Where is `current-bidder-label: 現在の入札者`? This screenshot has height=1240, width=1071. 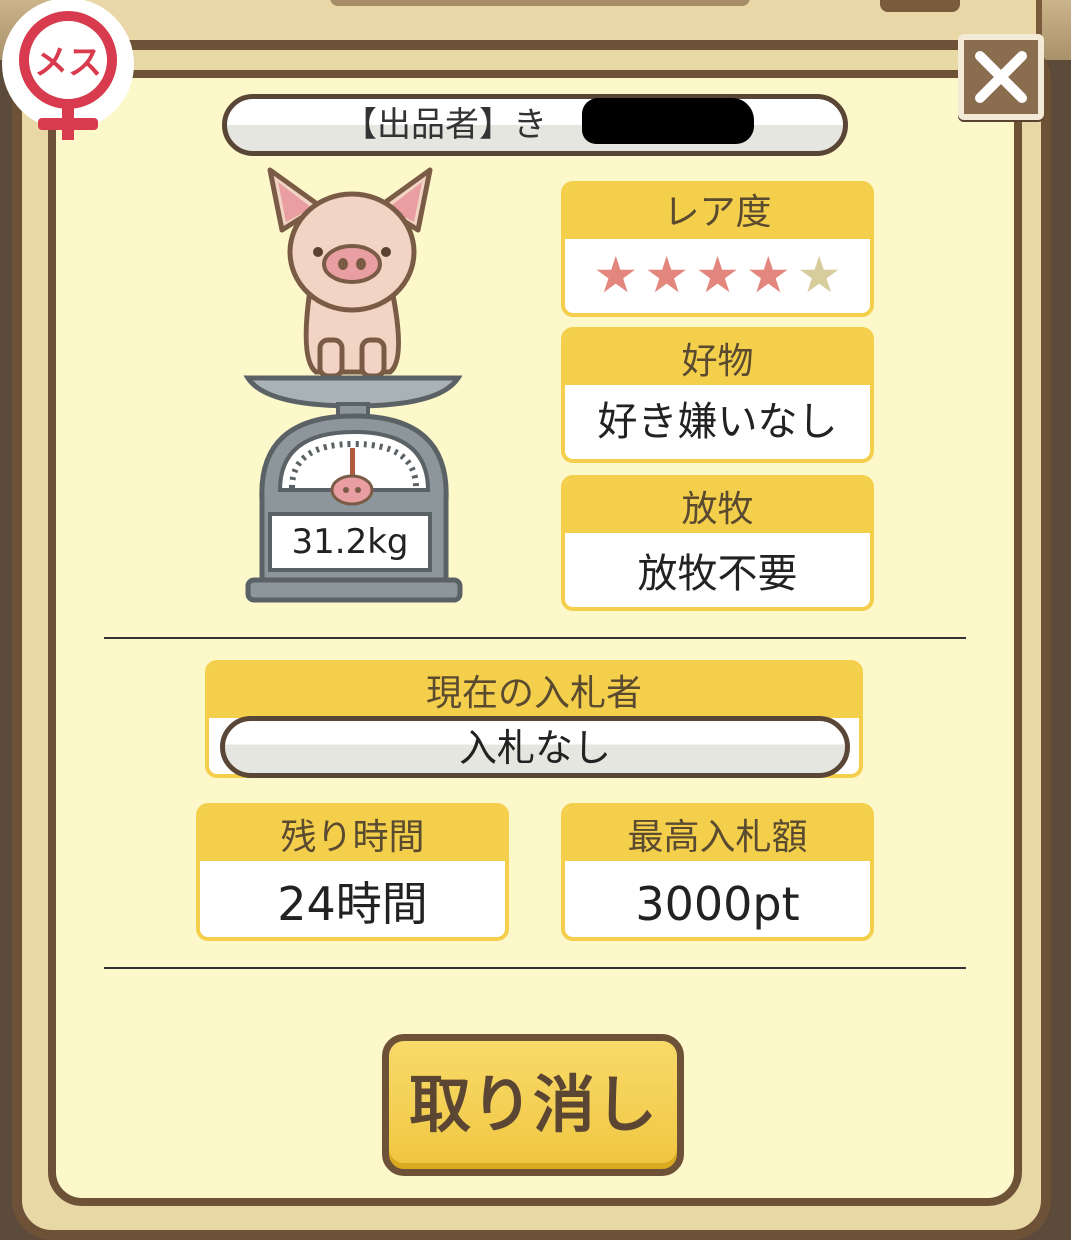
current-bidder-label: 現在の入札者 is located at coordinates (534, 691).